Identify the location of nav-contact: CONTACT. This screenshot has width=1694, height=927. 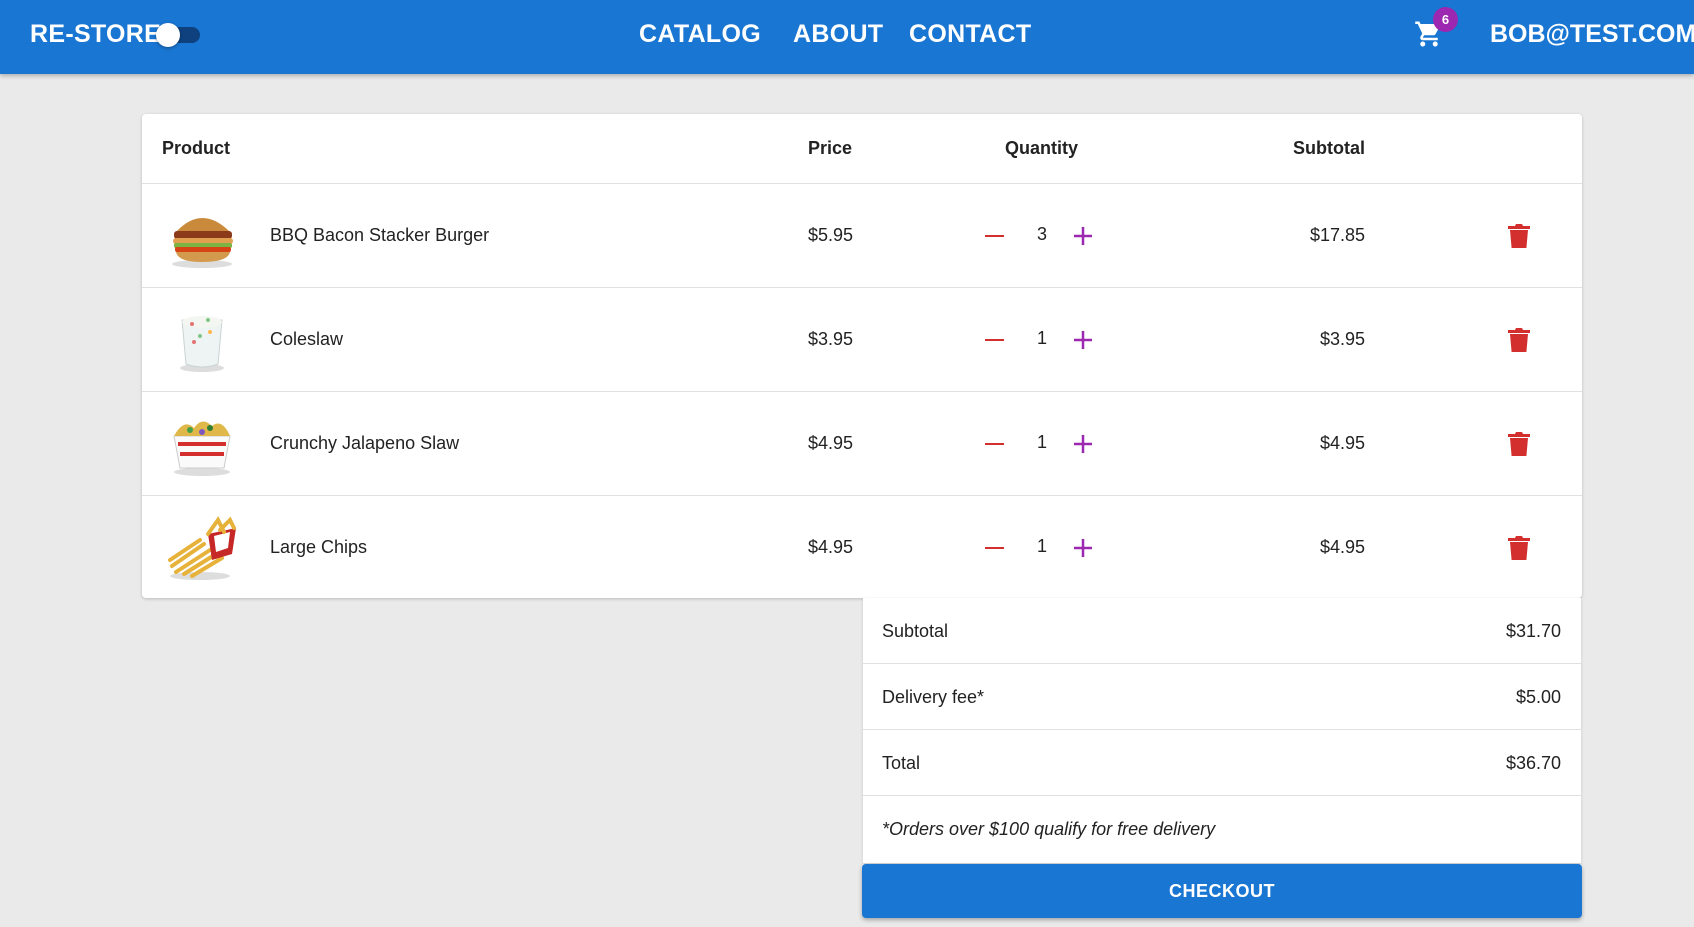
(970, 34).